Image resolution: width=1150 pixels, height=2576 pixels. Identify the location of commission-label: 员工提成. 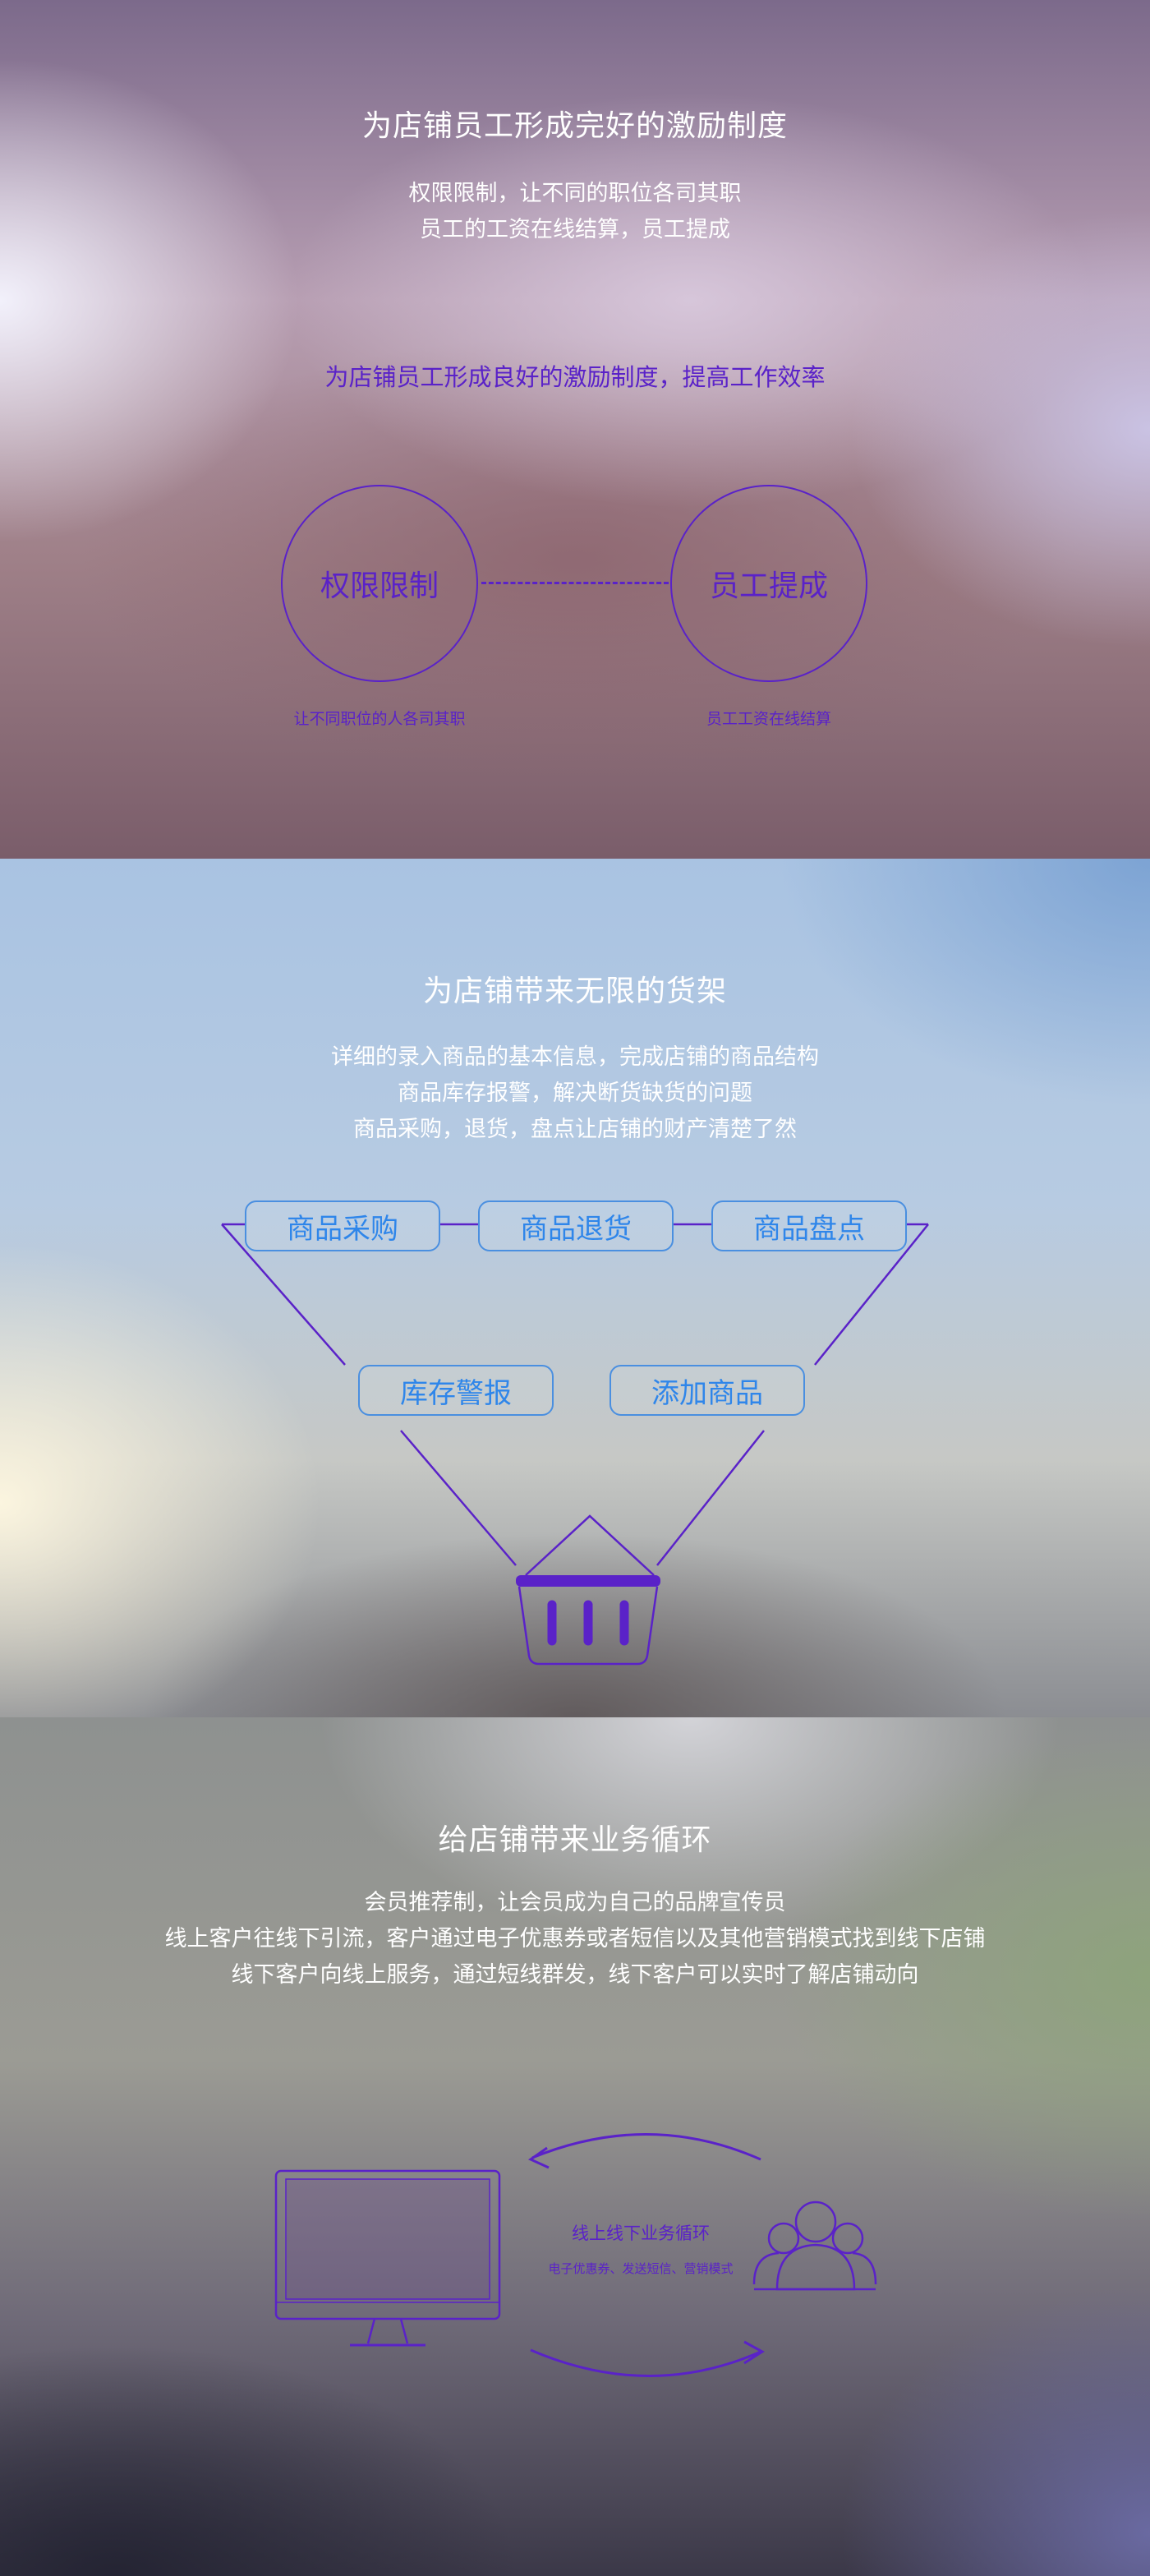
(768, 586).